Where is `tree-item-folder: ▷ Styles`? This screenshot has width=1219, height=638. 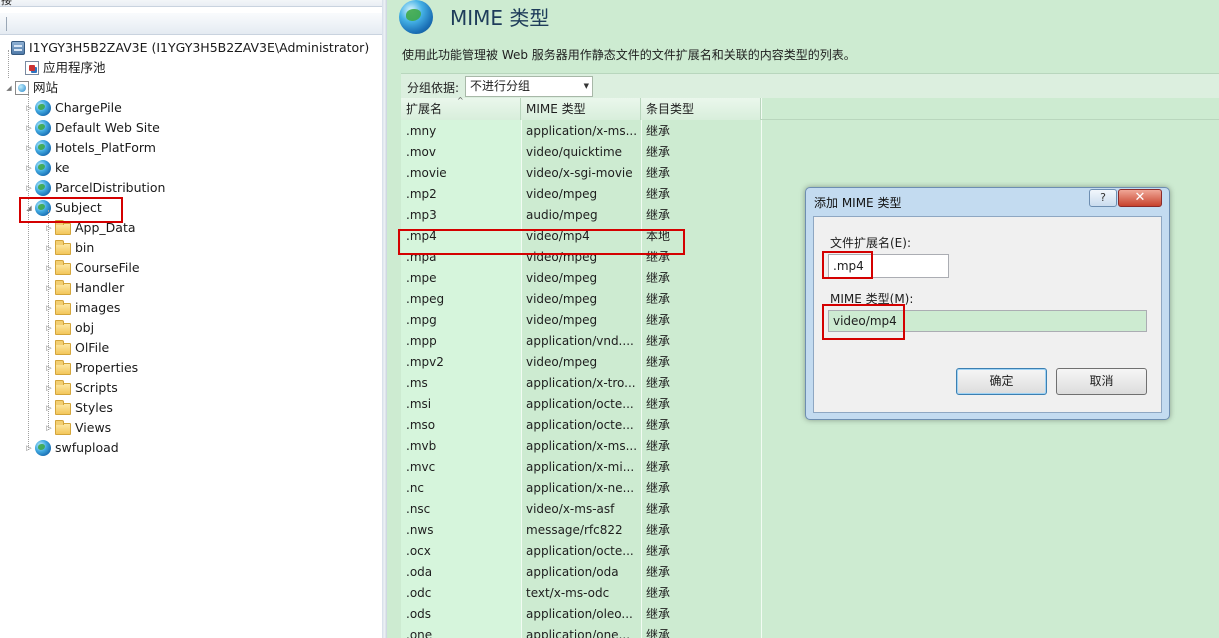
tree-item-folder: ▷ Styles is located at coordinates (78, 408).